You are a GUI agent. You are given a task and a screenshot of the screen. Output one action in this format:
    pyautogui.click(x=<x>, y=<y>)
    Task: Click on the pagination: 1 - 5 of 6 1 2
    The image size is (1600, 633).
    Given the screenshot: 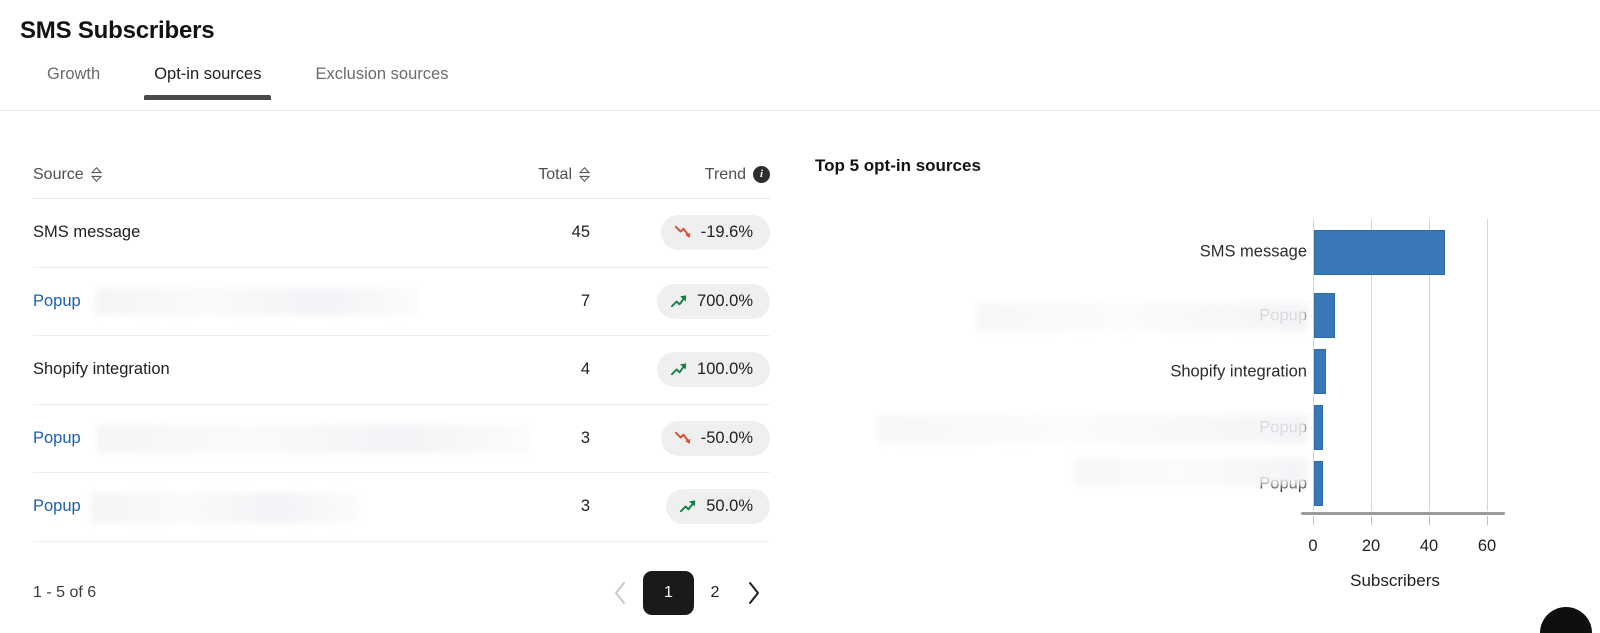 What is the action you would take?
    pyautogui.click(x=401, y=593)
    